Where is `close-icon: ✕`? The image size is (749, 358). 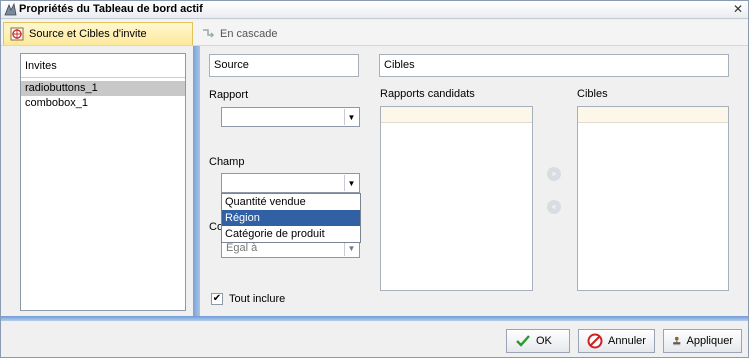
close-icon: ✕ is located at coordinates (738, 9).